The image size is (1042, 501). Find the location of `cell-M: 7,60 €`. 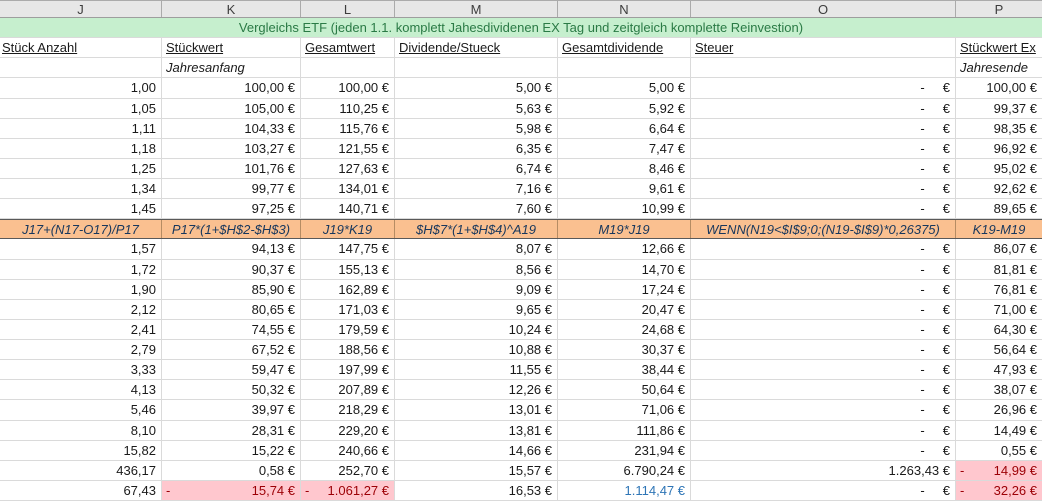

cell-M: 7,60 € is located at coordinates (476, 209).